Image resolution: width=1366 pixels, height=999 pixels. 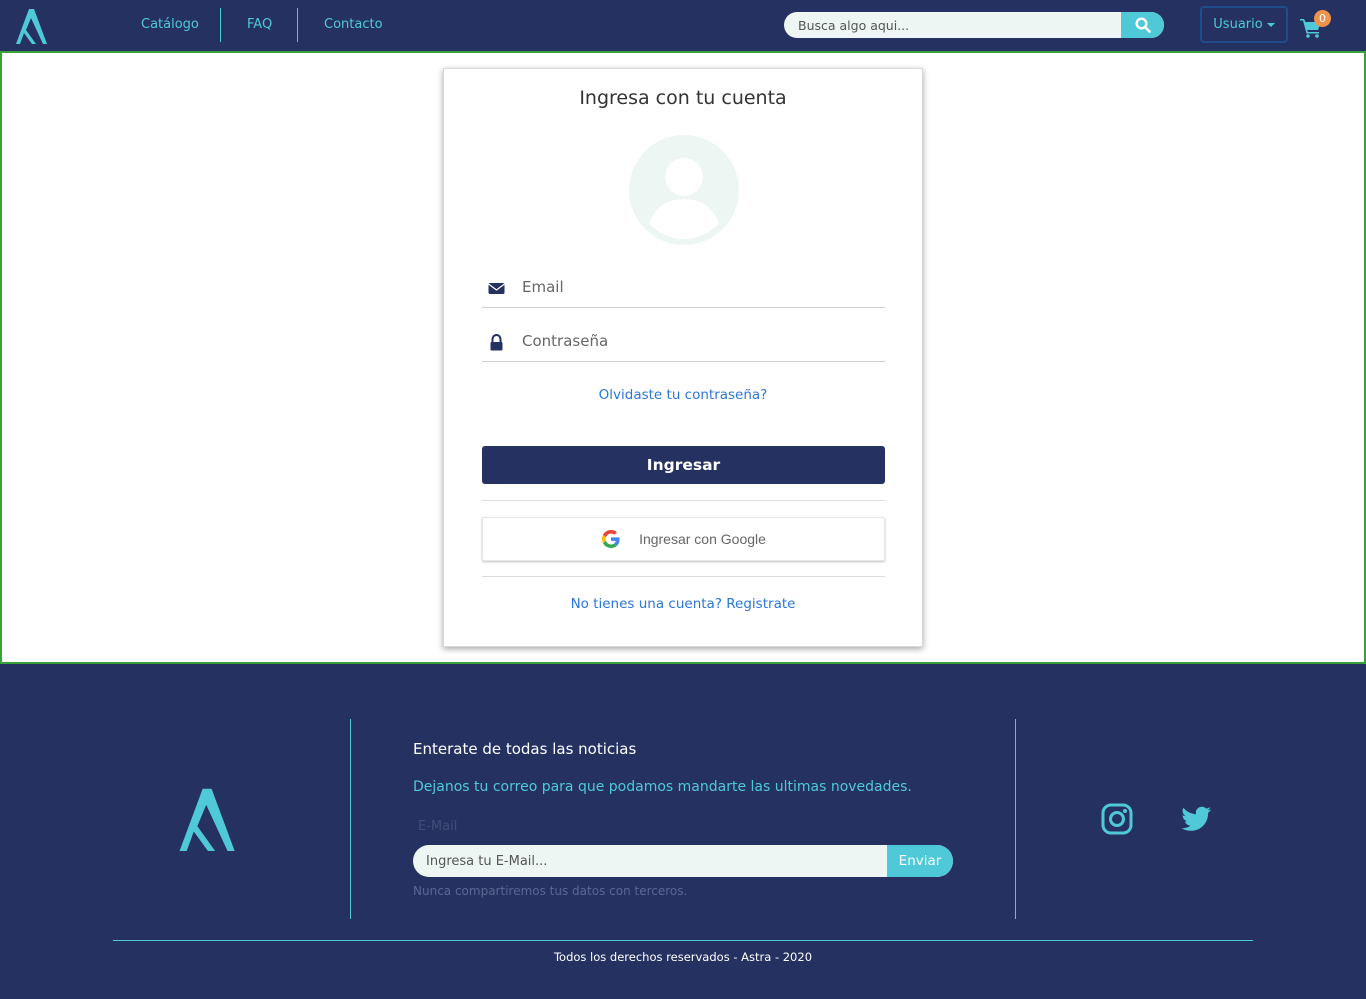 I want to click on instagram-icon, so click(x=1117, y=819).